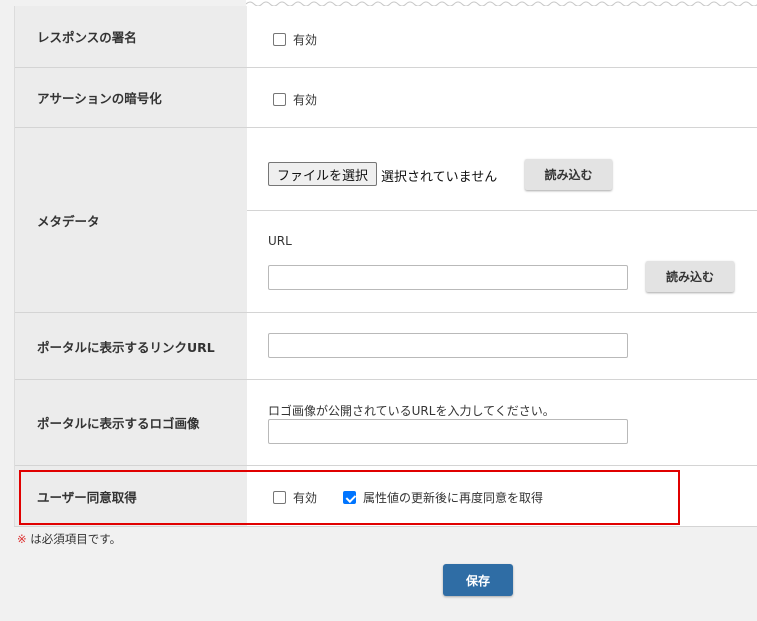  I want to click on portal-link-url-input, so click(448, 345).